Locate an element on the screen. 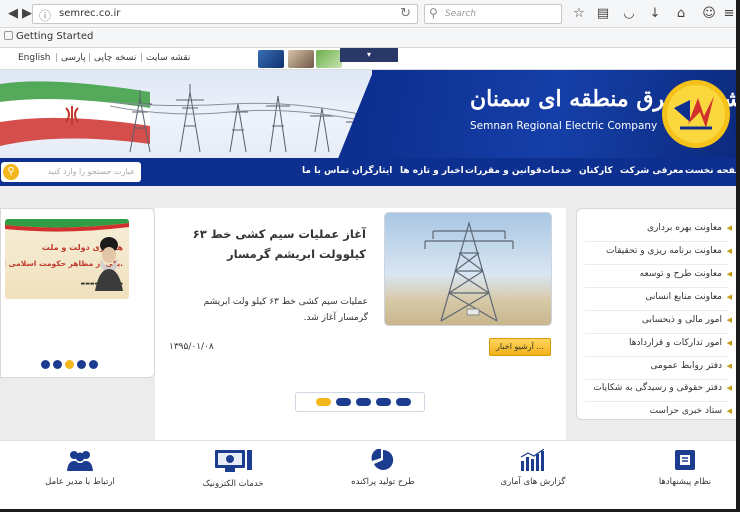  nav-about: معرفی شرکت is located at coordinates (652, 171).